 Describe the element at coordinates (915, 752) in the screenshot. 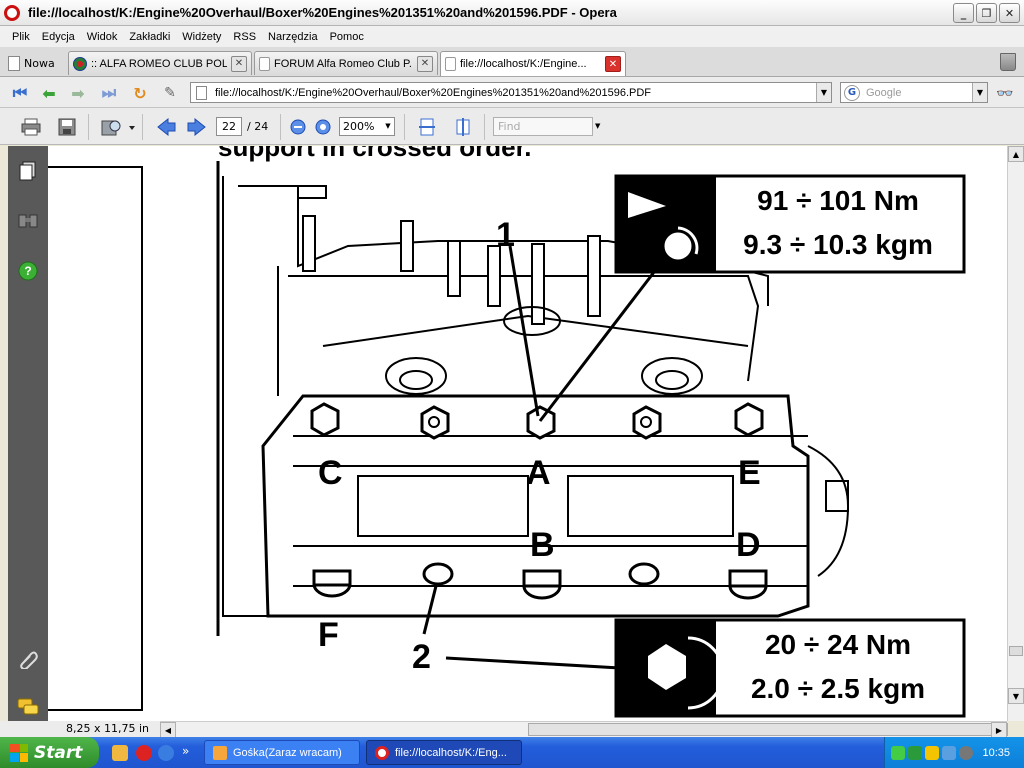

I see `tray-messenger-icon` at that location.